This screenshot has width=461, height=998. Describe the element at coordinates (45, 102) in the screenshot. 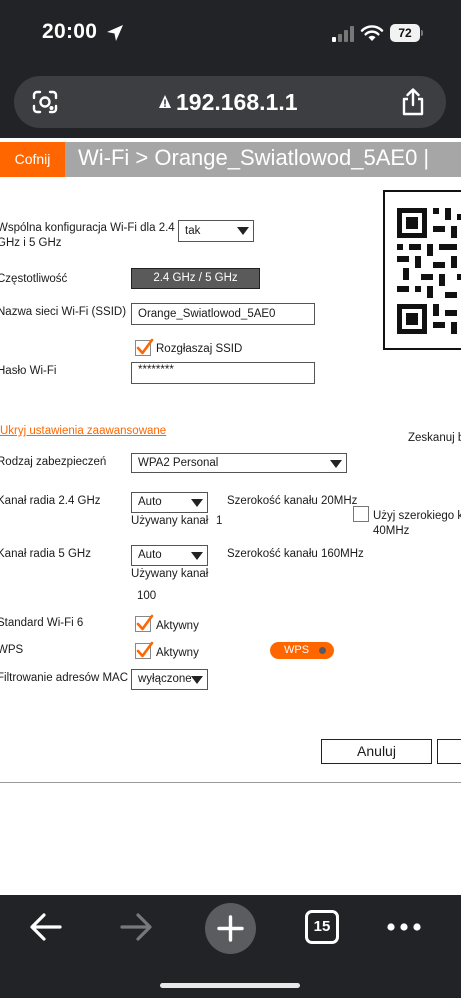

I see `lens-icon` at that location.